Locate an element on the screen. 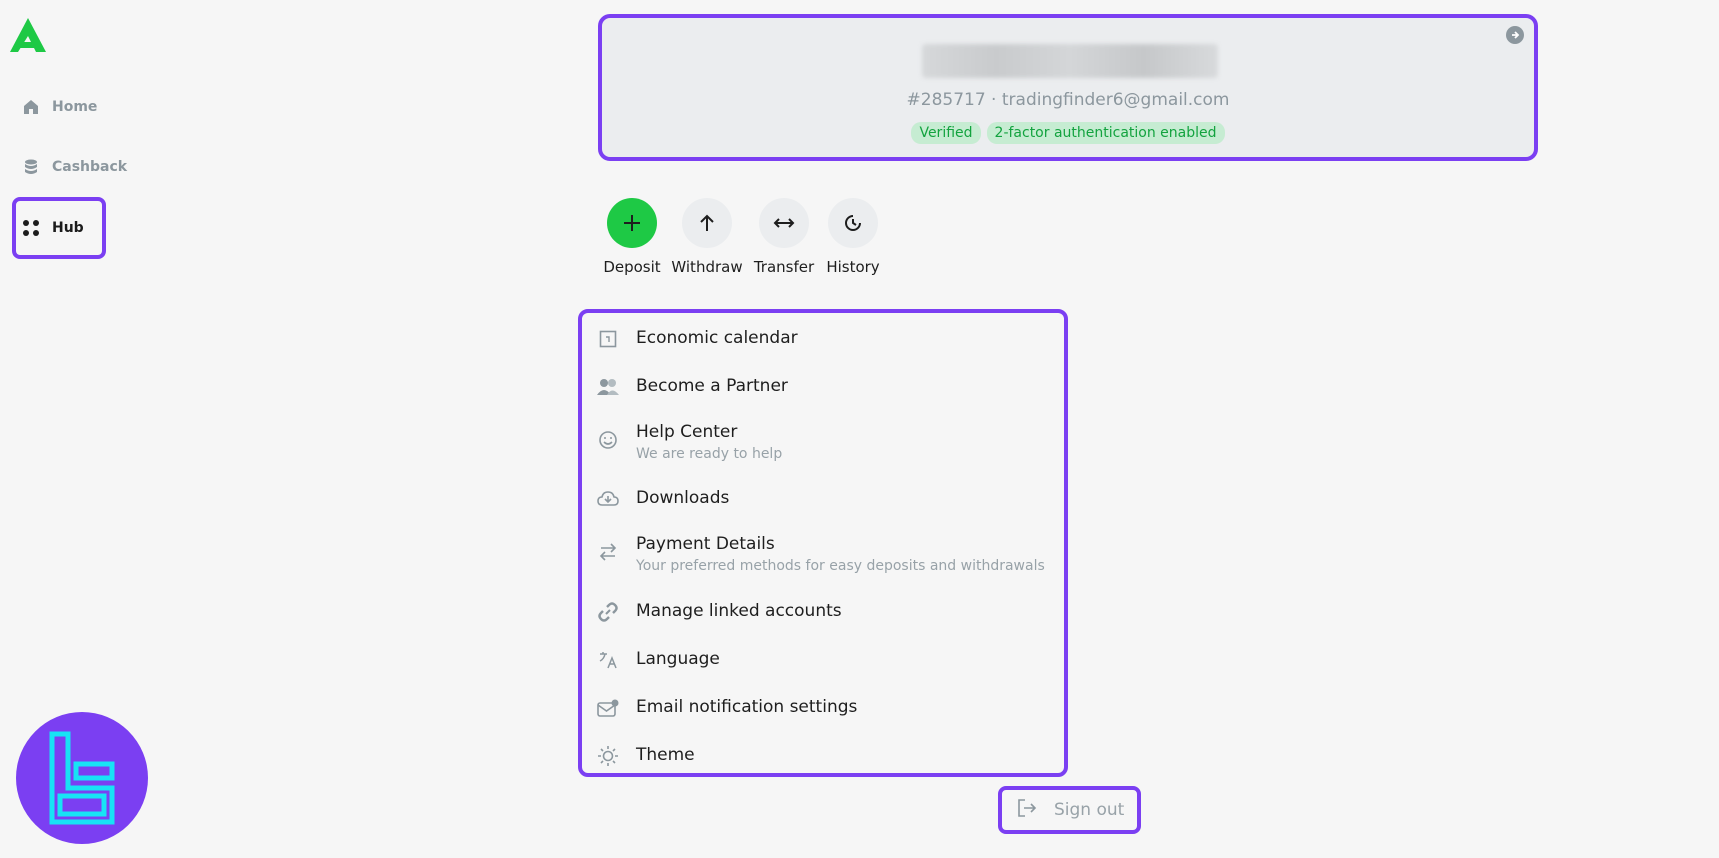 The height and width of the screenshot is (858, 1719). swap-icon is located at coordinates (608, 552).